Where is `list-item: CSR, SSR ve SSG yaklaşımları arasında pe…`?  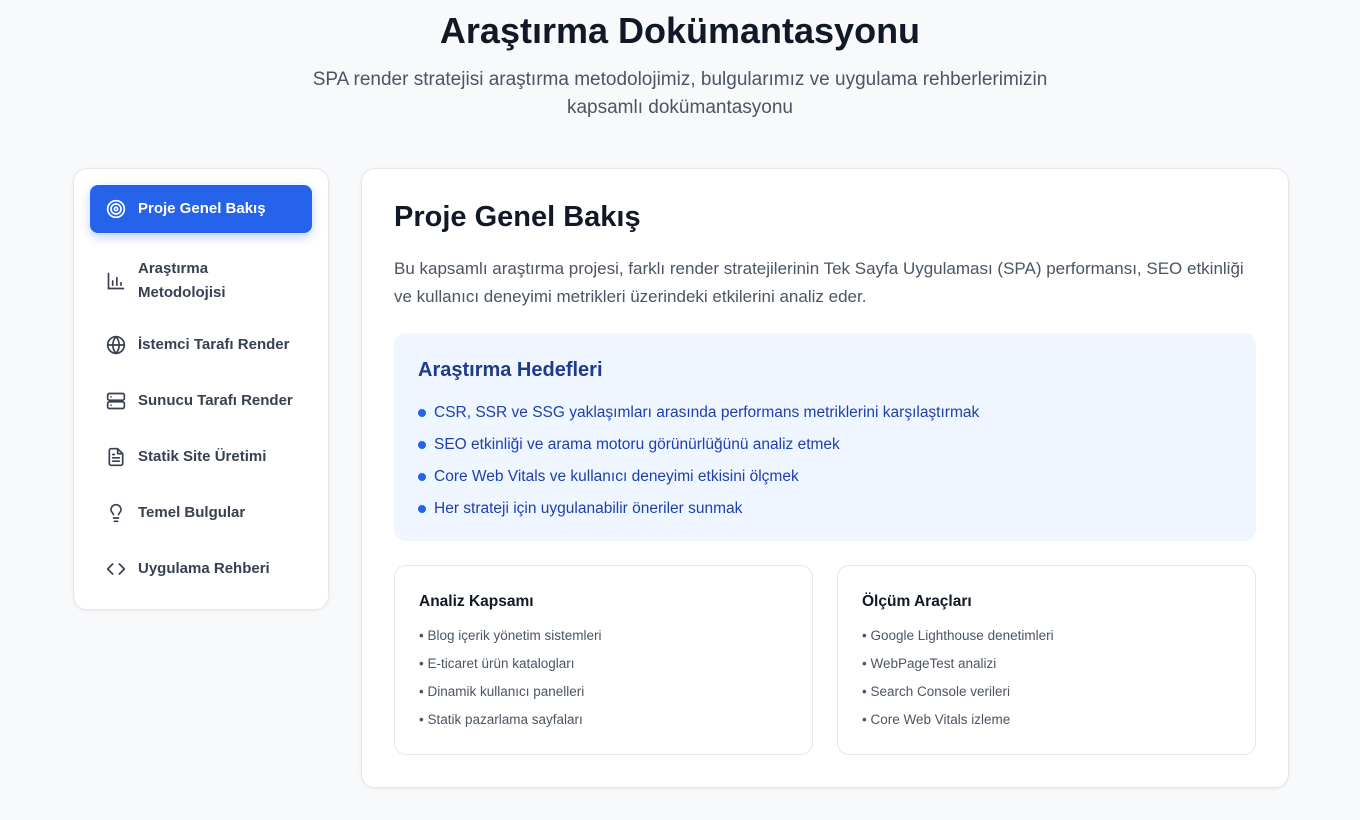 list-item: CSR, SSR ve SSG yaklaşımları arasında pe… is located at coordinates (698, 413).